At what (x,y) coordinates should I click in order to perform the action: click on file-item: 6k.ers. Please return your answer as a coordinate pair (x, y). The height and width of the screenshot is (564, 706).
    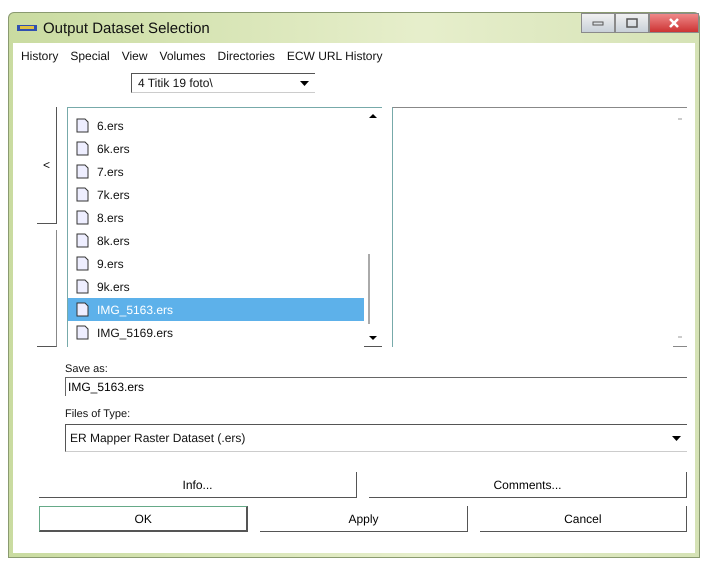
    Looking at the image, I should click on (216, 148).